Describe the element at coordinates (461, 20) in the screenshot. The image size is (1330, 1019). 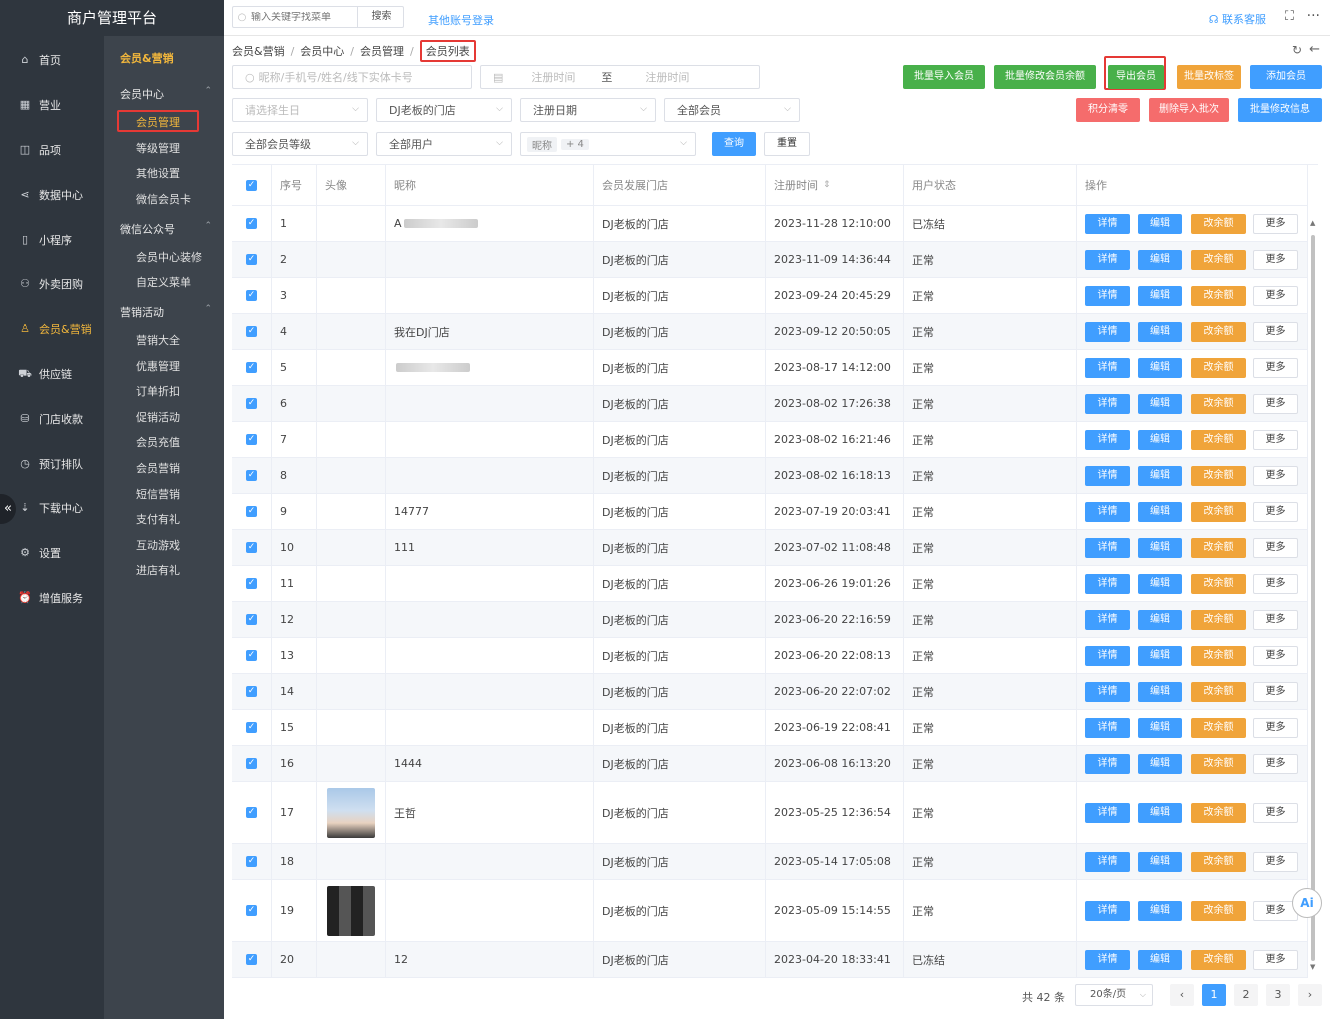
I see `other-account-login-link: 其他账号登录` at that location.